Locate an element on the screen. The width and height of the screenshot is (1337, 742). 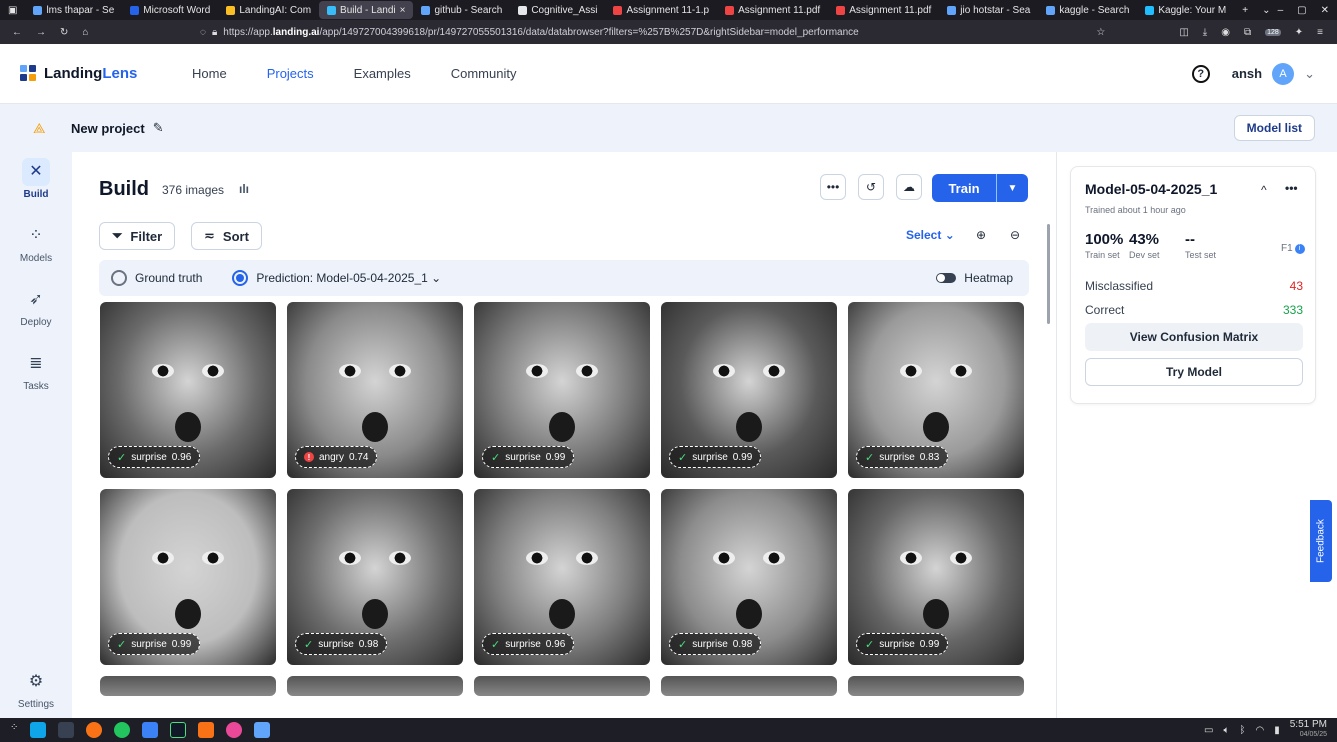
sublime-app-icon is located at coordinates (206, 730).